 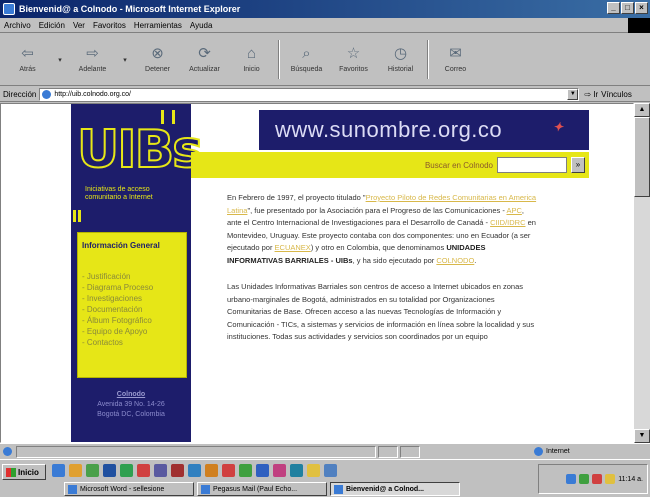 I want to click on contact-address-line: Avenida 39 No. 14-26, so click(x=131, y=404).